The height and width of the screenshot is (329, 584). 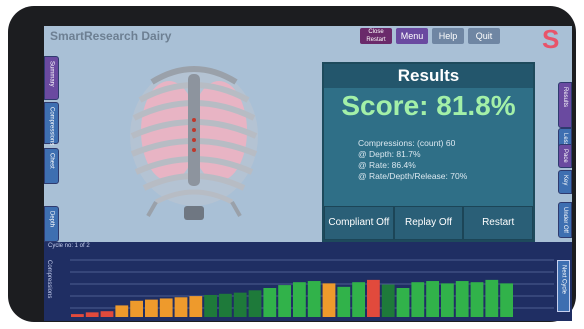 What do you see at coordinates (413, 176) in the screenshot?
I see `stat-rate-depth-release: @ Rate/Depth/Release: 70%` at bounding box center [413, 176].